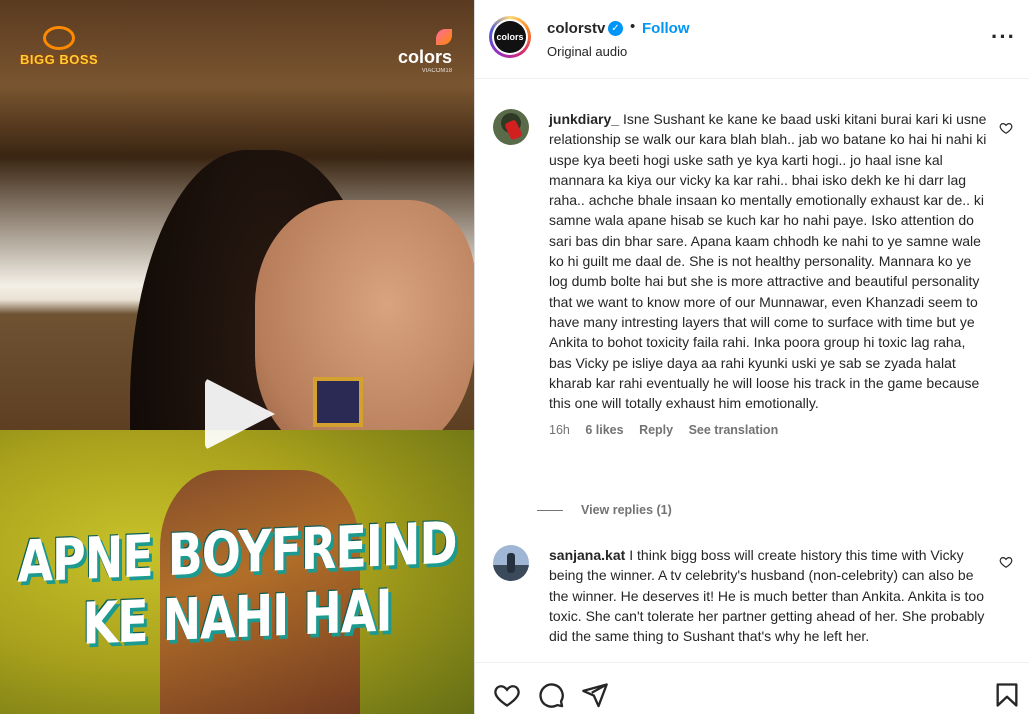  What do you see at coordinates (595, 695) in the screenshot?
I see `share-icon` at bounding box center [595, 695].